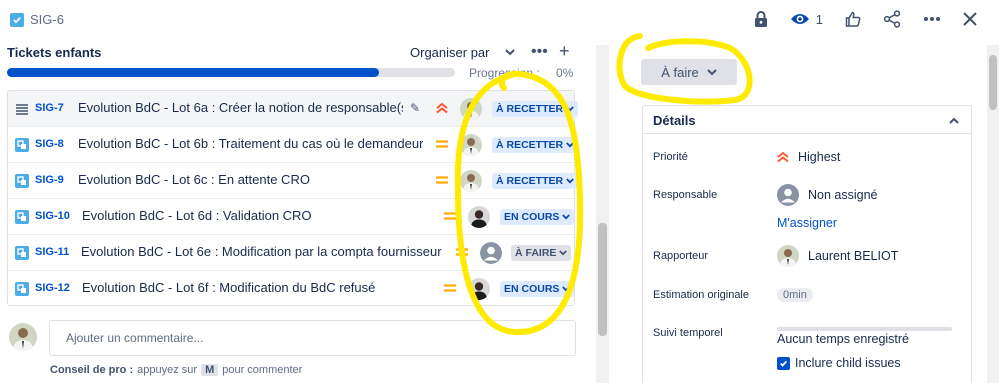 This screenshot has height=383, width=999. I want to click on priority-value: Highest, so click(819, 157).